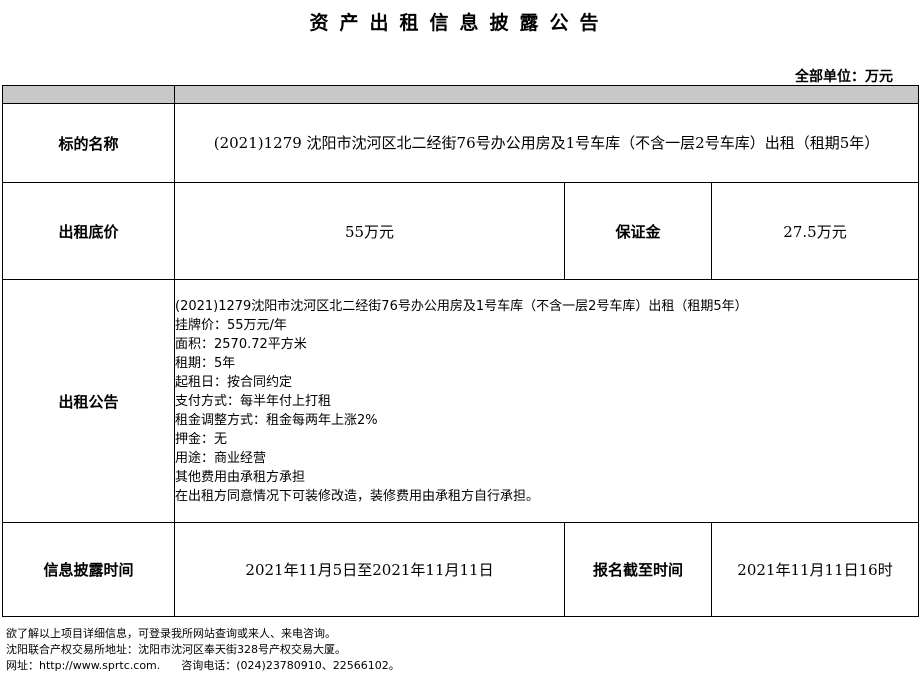  Describe the element at coordinates (205, 363) in the screenshot. I see `notice-line: 租期：5年` at that location.